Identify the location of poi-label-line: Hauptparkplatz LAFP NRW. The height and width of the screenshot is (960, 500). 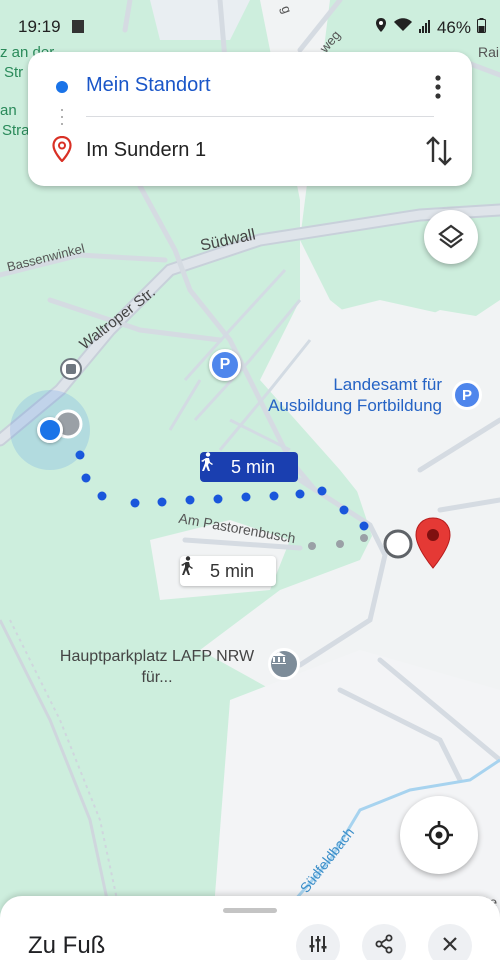
(157, 656).